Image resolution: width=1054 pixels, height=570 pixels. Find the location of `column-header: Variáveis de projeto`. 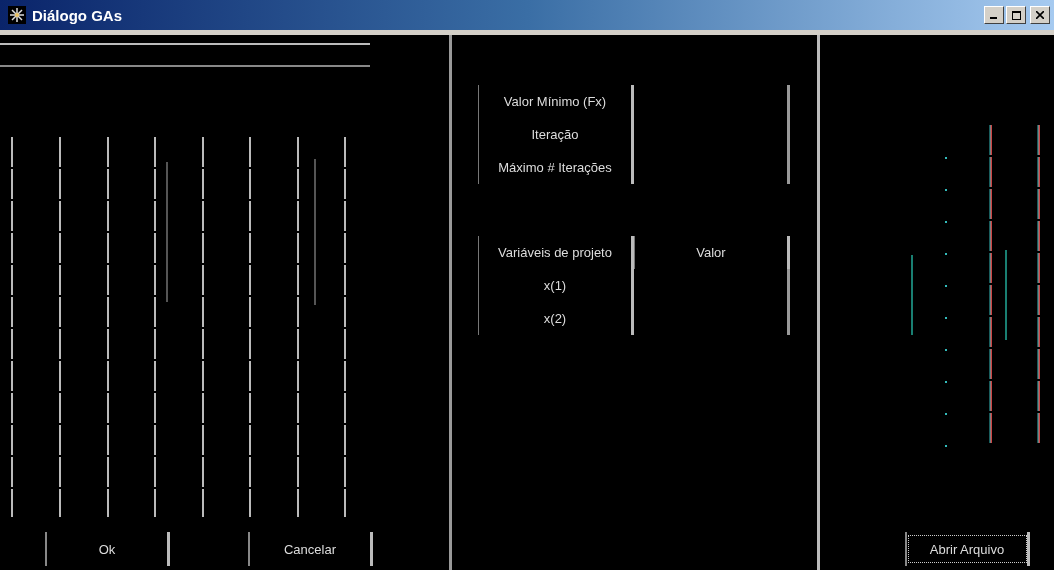

column-header: Variáveis de projeto is located at coordinates (556, 252).